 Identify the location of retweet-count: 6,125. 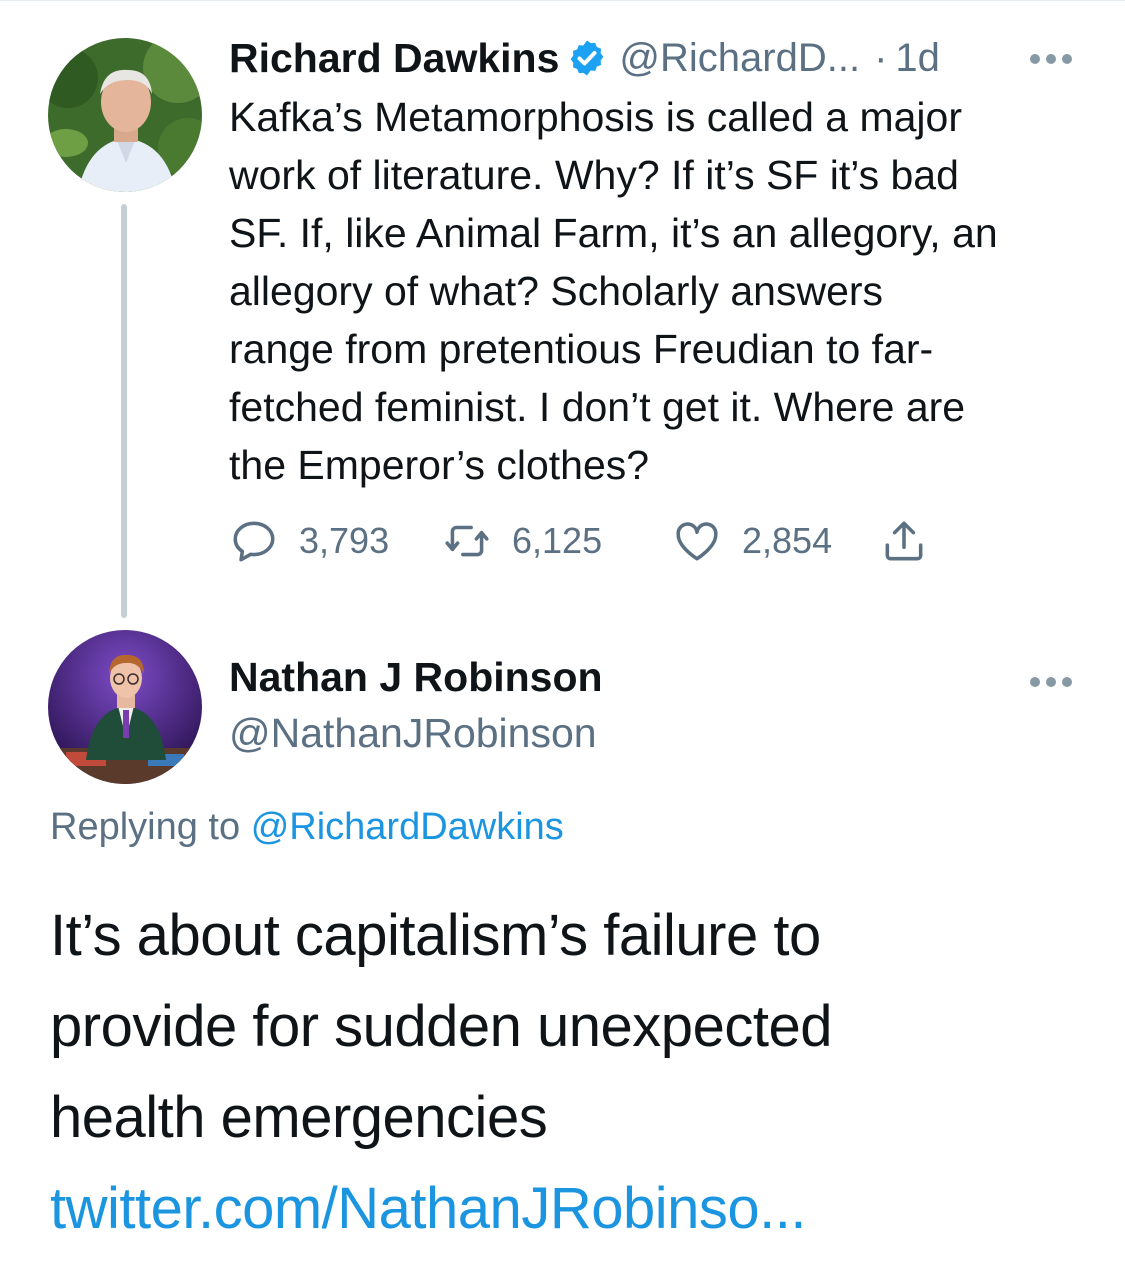
(557, 540).